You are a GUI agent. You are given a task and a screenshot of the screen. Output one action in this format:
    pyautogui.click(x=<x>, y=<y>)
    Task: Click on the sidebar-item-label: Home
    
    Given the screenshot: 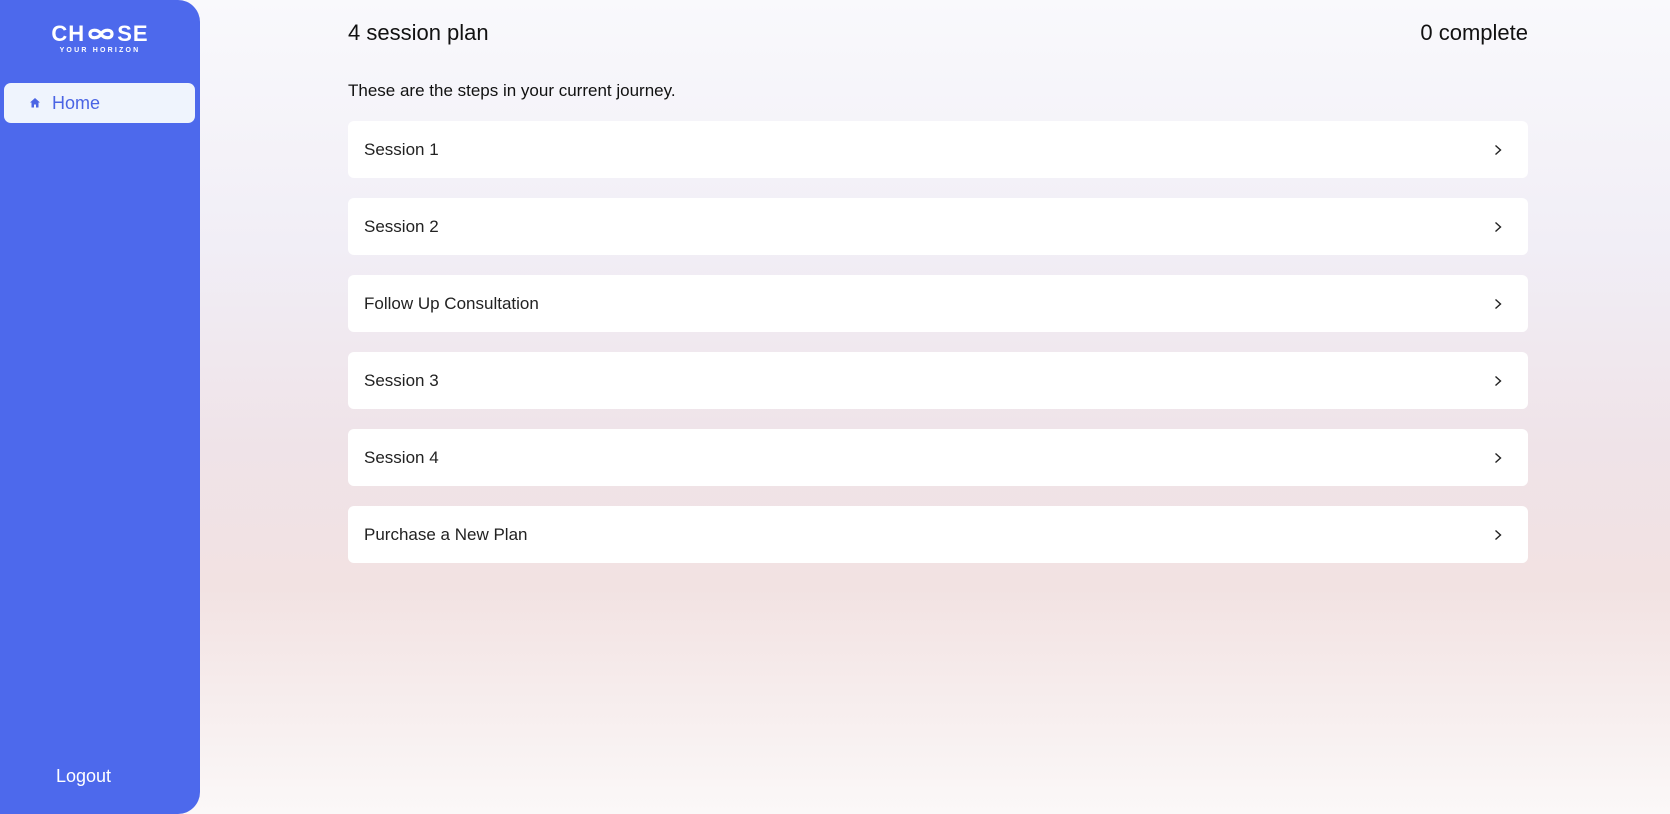 What is the action you would take?
    pyautogui.click(x=76, y=102)
    